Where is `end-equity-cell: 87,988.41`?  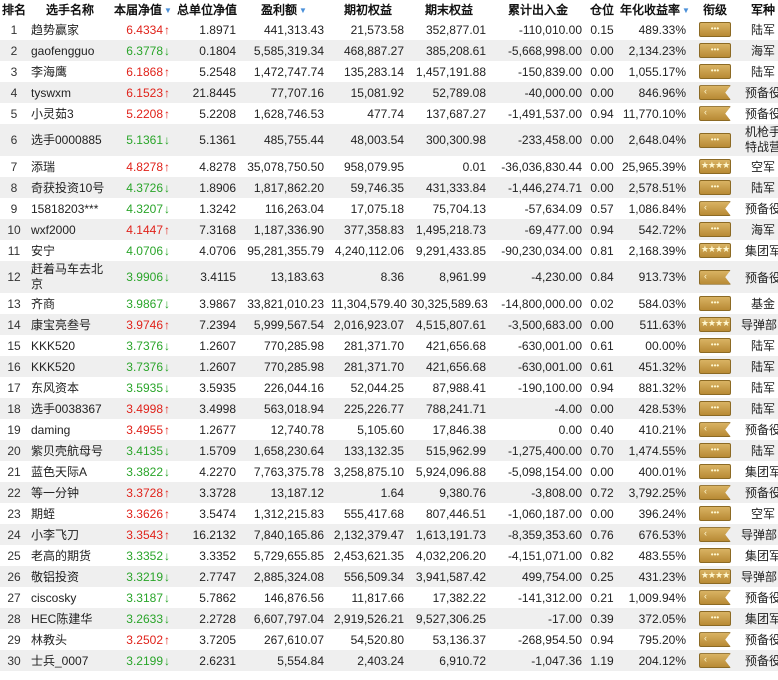
end-equity-cell: 87,988.41 is located at coordinates (459, 387).